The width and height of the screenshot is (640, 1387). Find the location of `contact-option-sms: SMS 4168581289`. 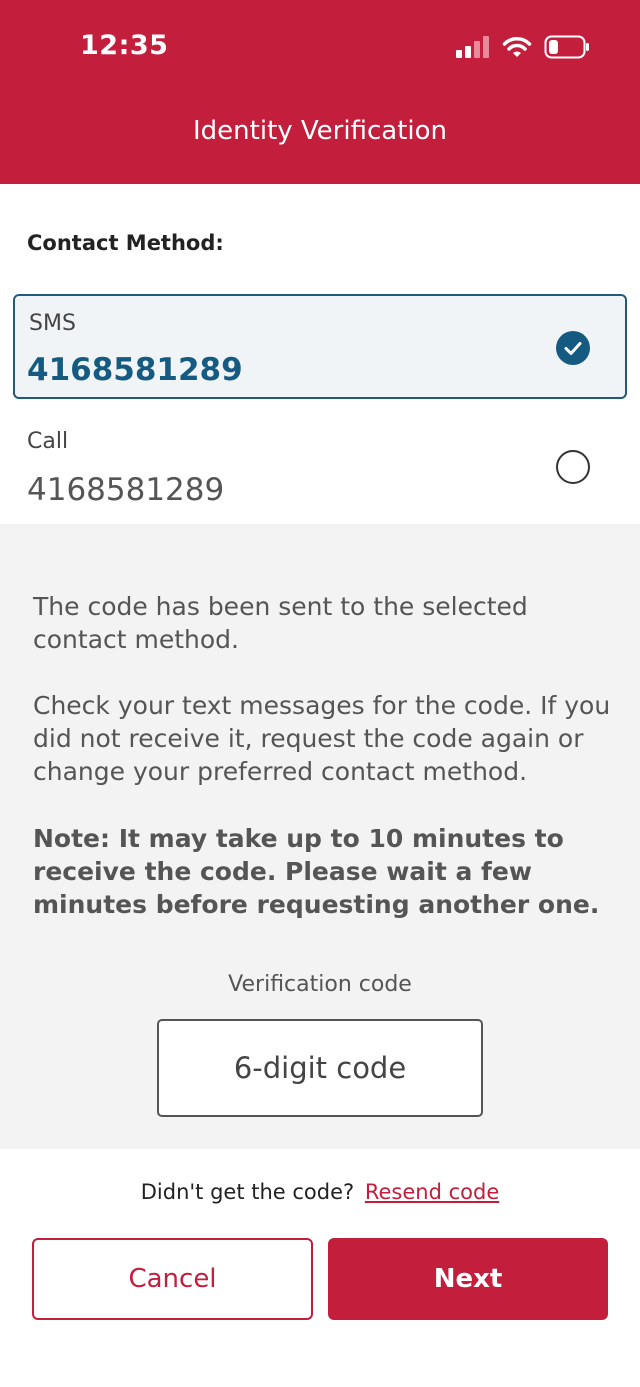

contact-option-sms: SMS 4168581289 is located at coordinates (320, 346).